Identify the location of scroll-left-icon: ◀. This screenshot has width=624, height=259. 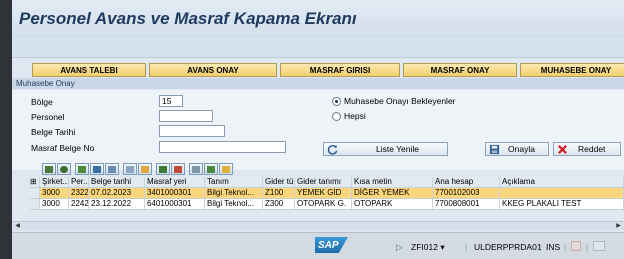
(17, 226).